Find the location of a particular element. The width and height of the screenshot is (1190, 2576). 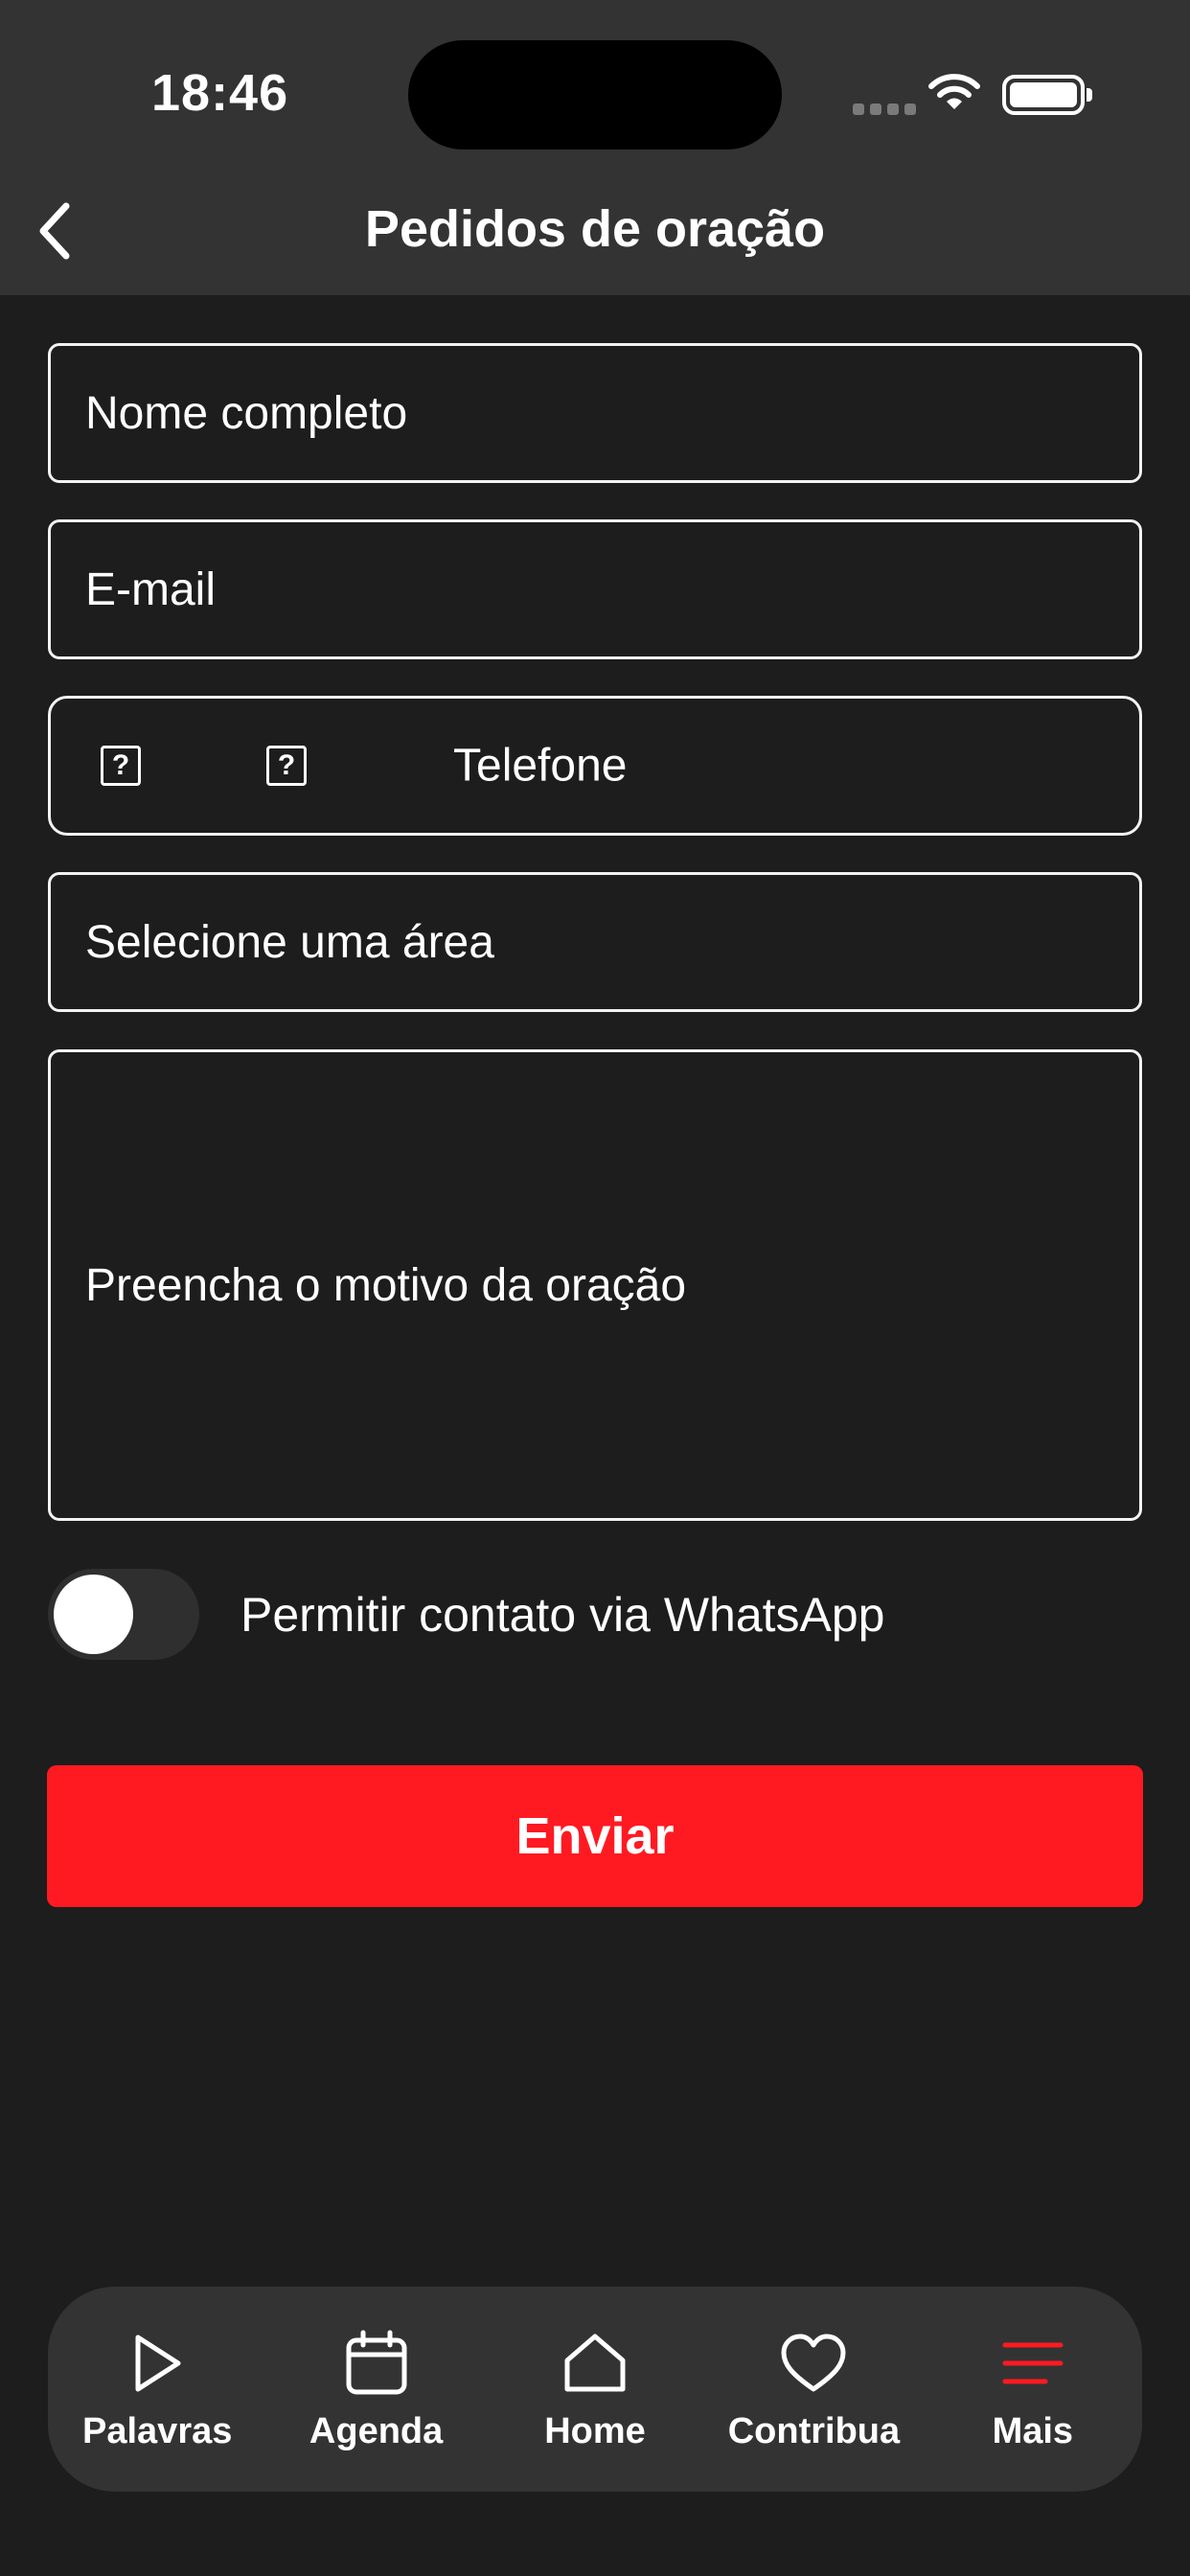

full-name-placeholder: Nome completo is located at coordinates (247, 413).